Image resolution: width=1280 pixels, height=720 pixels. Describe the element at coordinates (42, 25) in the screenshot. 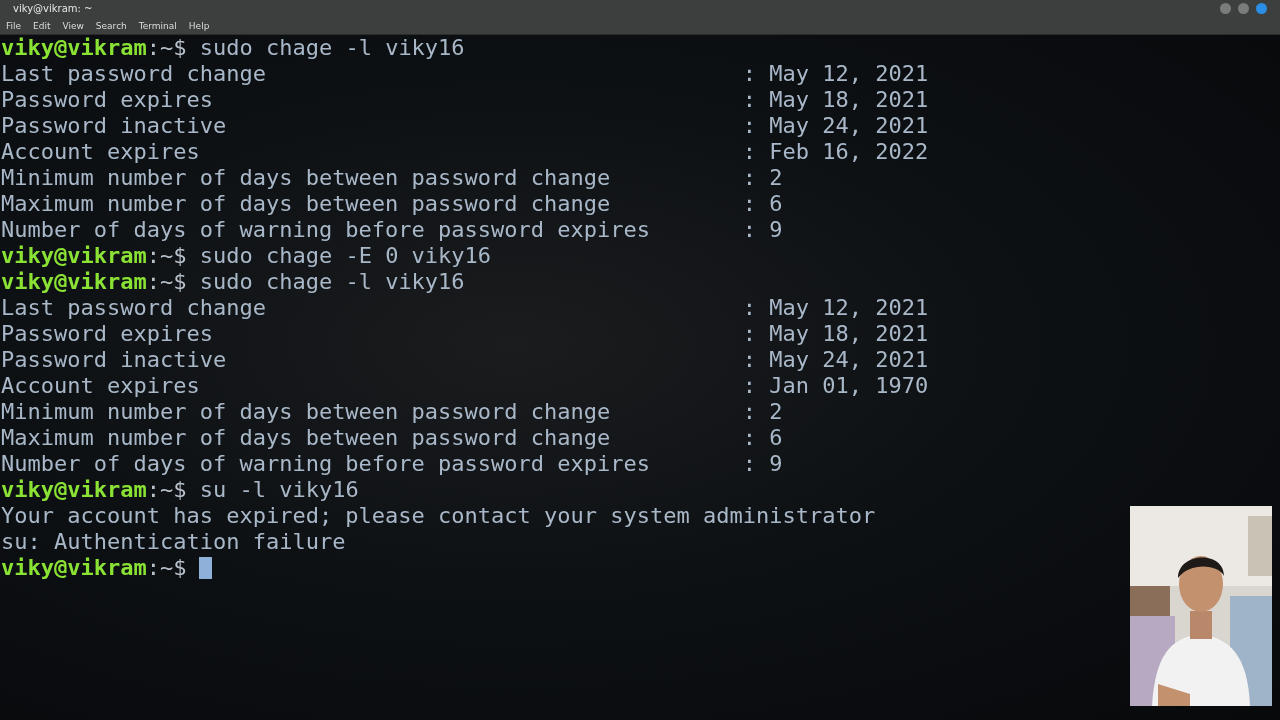

I see `menu-item: Edit` at that location.